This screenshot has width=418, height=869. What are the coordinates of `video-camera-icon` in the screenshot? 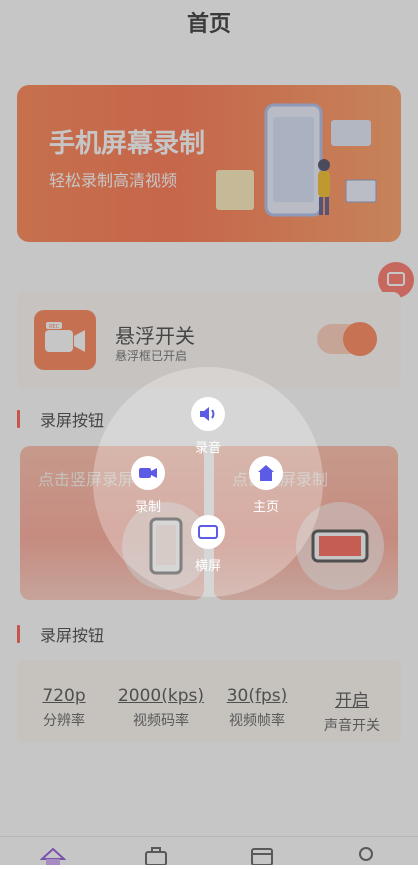 It's located at (148, 473).